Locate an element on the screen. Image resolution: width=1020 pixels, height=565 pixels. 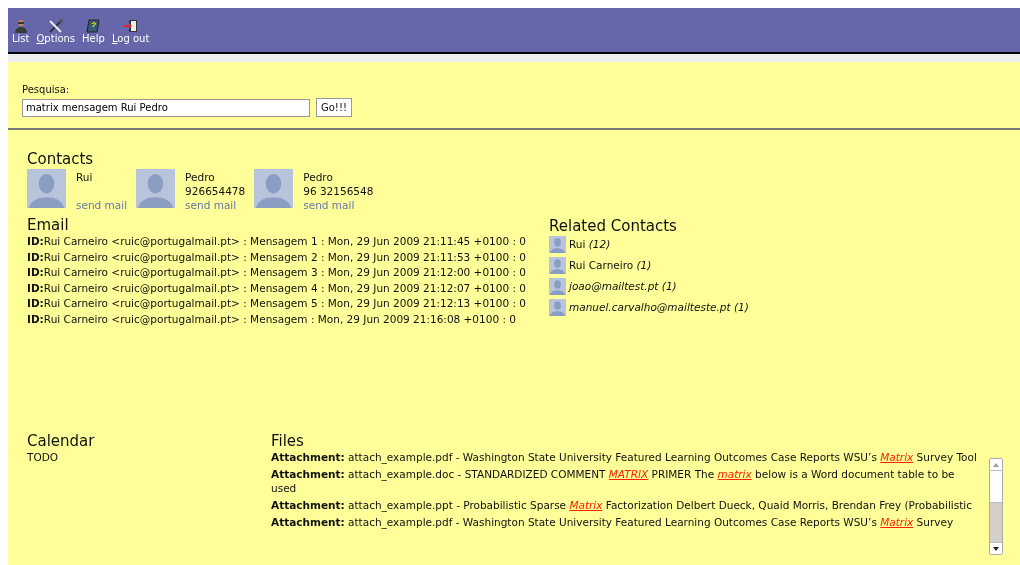
email-row: ID:Rui Carneiro <ruic@portugalmail.pt> : Mensagem : Mon, 29 Jun 2009 21:16:08 +0100 : 0 is located at coordinates (271, 319).